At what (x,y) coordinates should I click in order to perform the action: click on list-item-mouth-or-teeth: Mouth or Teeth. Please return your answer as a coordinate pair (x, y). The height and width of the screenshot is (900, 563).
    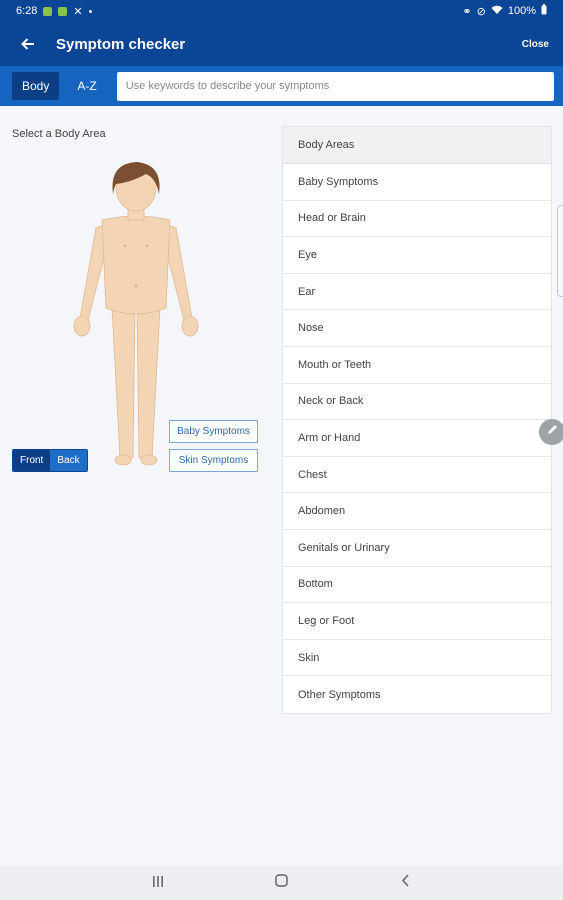
    Looking at the image, I should click on (417, 365).